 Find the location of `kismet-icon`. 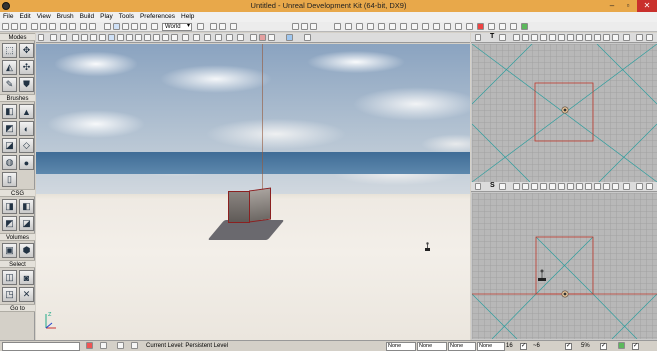

kismet-icon is located at coordinates (222, 26).